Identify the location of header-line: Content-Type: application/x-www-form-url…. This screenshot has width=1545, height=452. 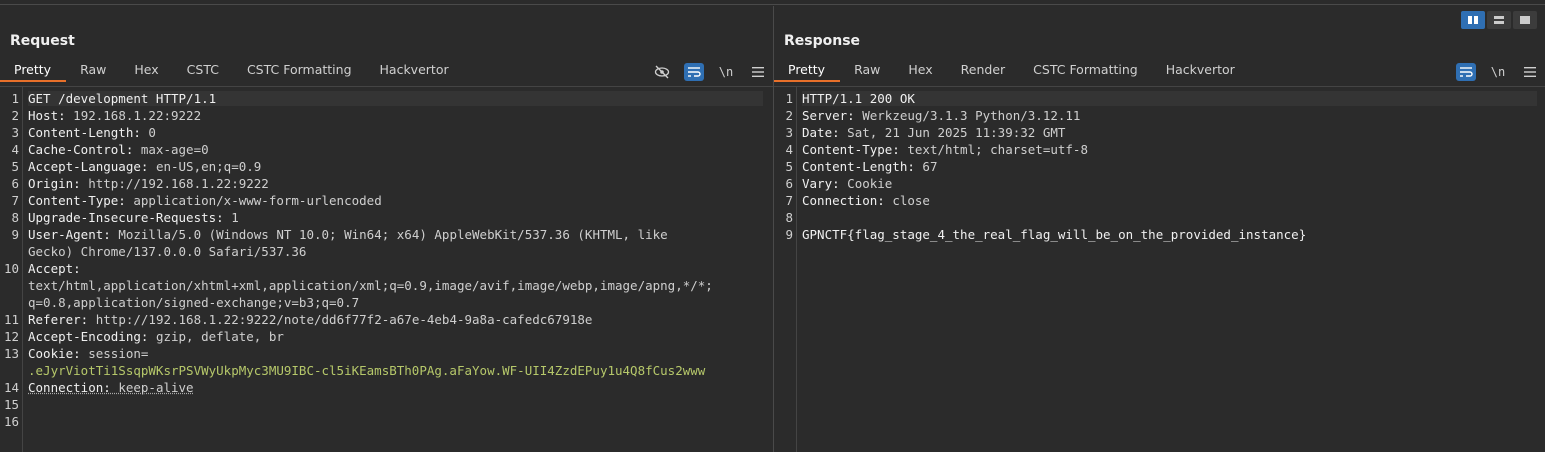
(205, 200).